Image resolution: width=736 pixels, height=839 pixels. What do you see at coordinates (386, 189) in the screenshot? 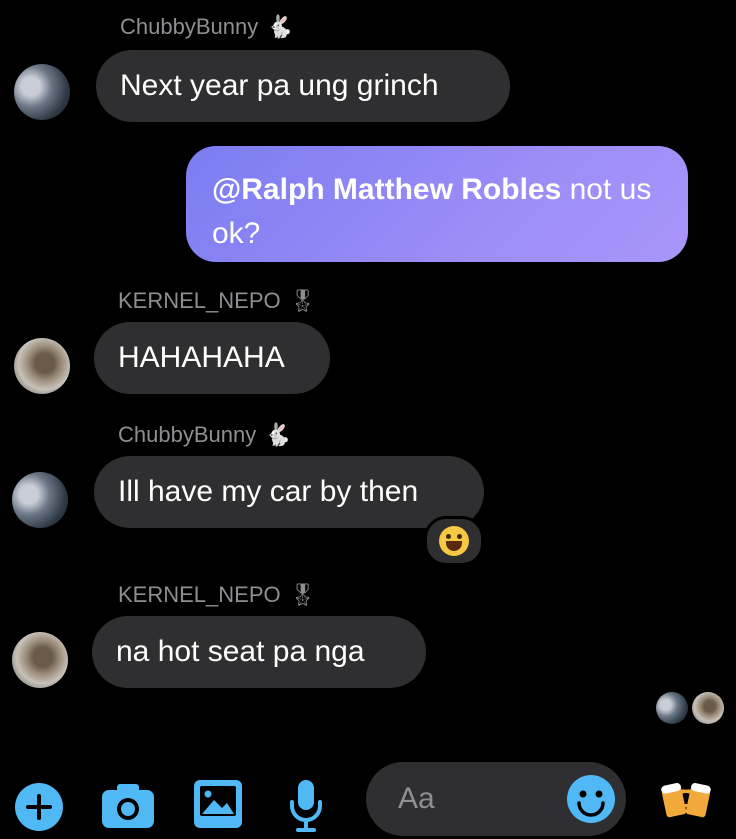
I see `mention: @Ralph Matthew Robles` at bounding box center [386, 189].